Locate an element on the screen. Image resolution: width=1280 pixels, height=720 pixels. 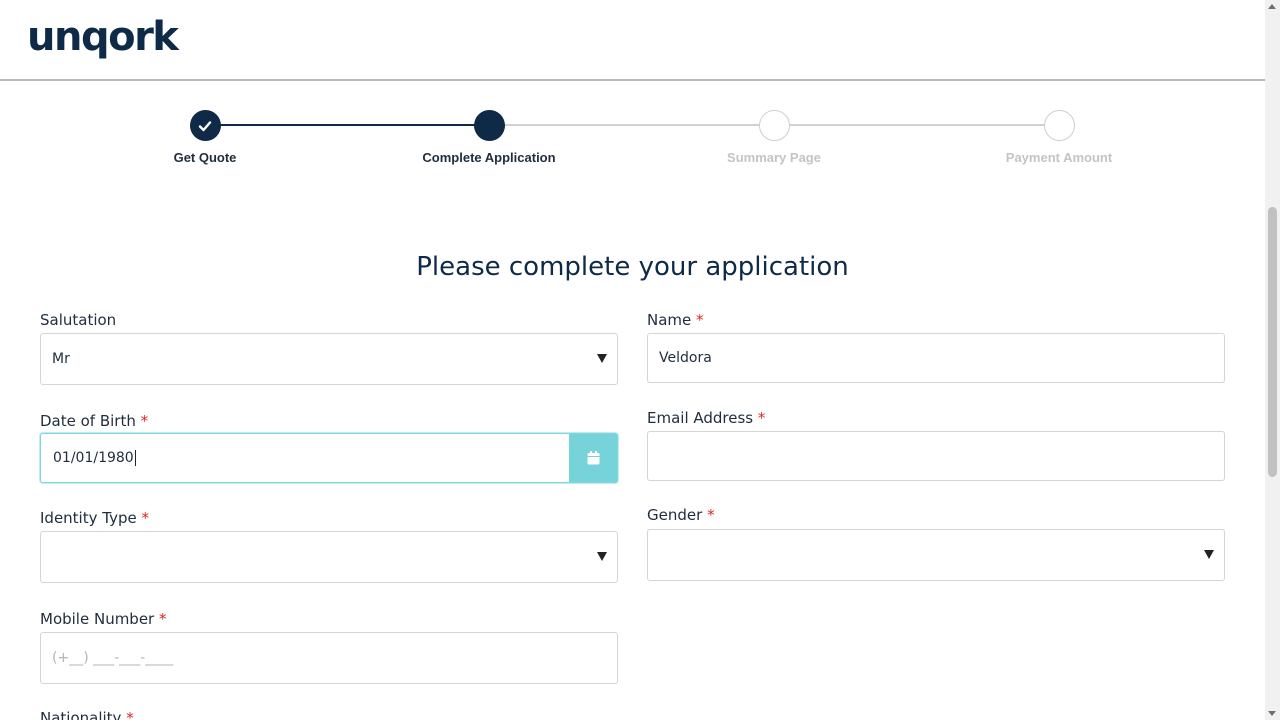
step-complete-application: Complete Application is located at coordinates (489, 137).